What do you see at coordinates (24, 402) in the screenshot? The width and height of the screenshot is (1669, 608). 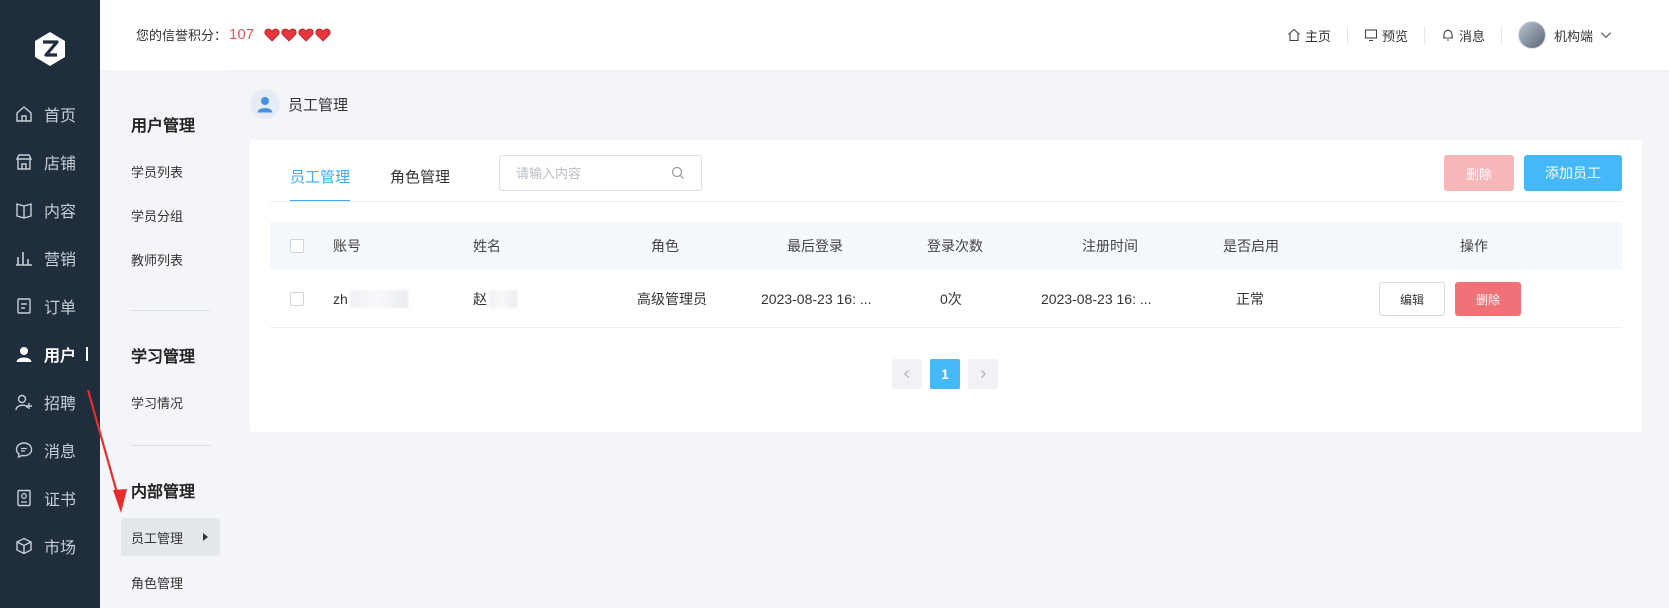 I see `recruit-icon` at bounding box center [24, 402].